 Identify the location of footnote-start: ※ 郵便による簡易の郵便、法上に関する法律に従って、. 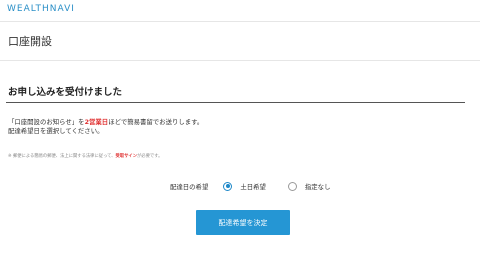
(62, 156).